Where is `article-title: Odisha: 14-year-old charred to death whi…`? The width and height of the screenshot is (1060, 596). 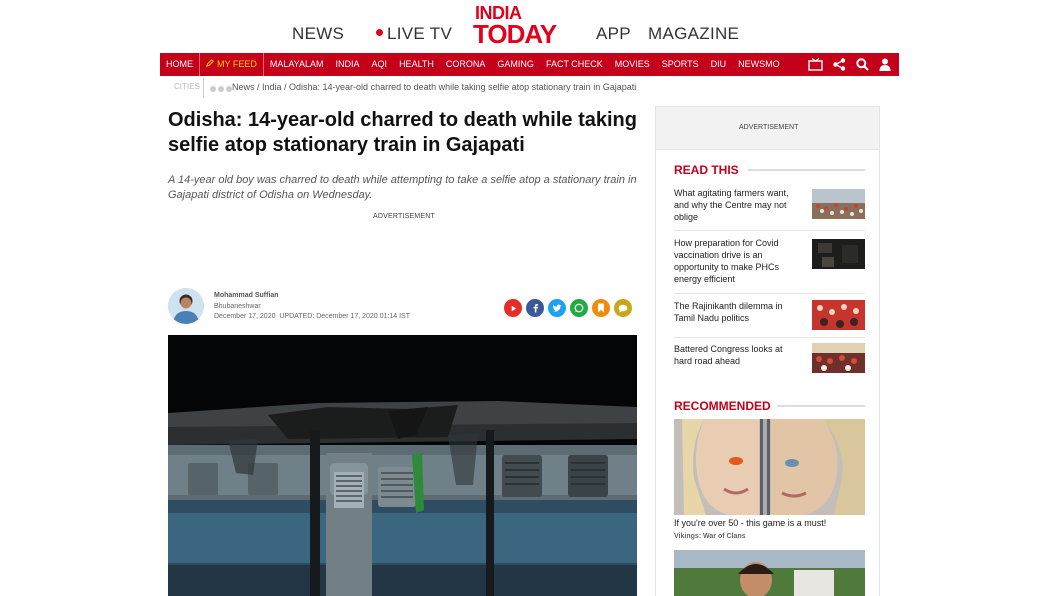 article-title: Odisha: 14-year-old charred to death whi… is located at coordinates (402, 132).